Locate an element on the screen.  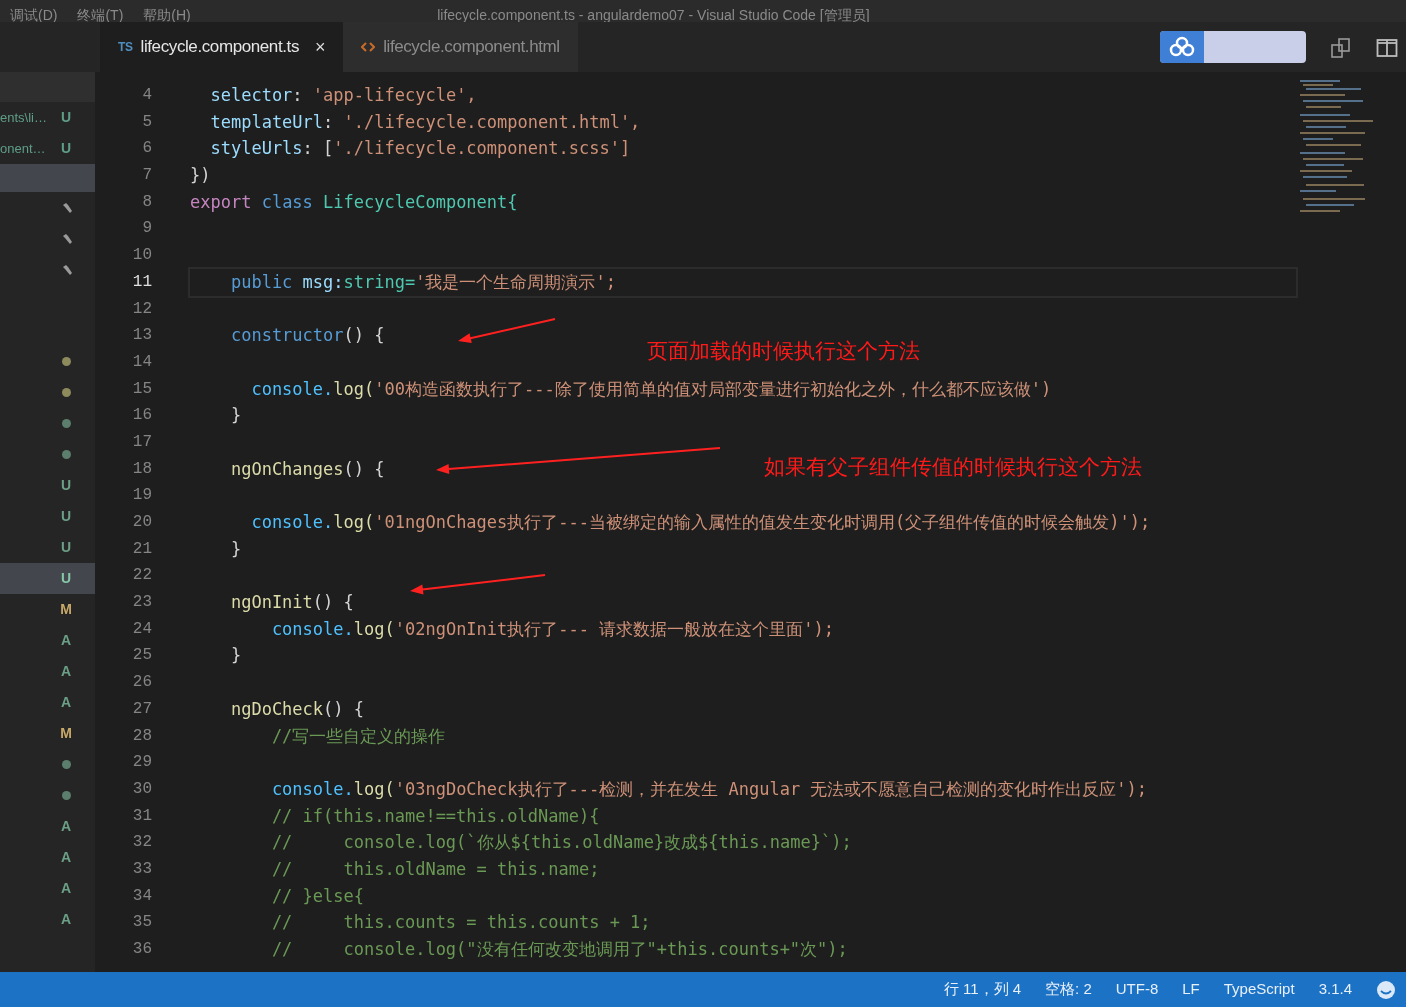
line-number: 31 is located at coordinates (142, 816).